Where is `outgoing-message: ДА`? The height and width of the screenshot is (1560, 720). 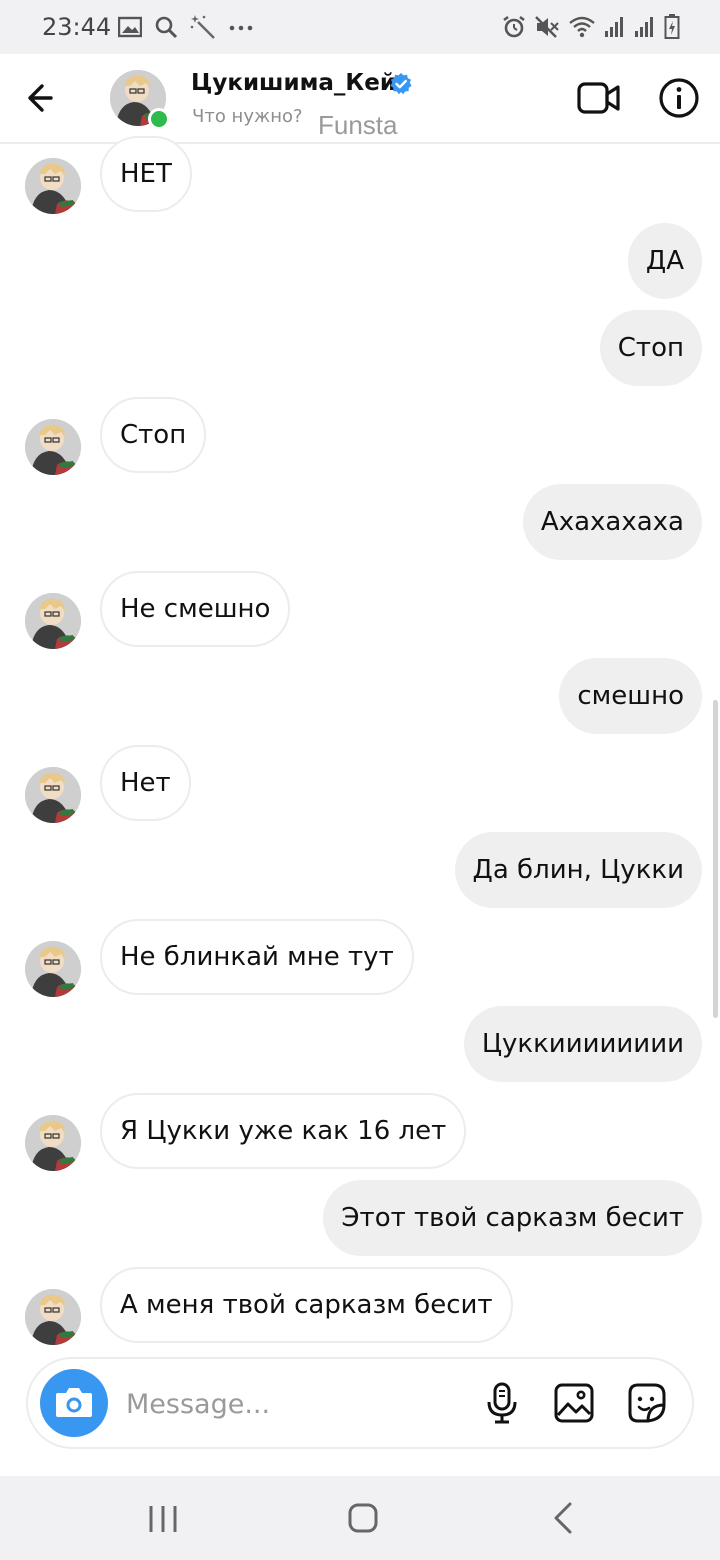 outgoing-message: ДА is located at coordinates (664, 261).